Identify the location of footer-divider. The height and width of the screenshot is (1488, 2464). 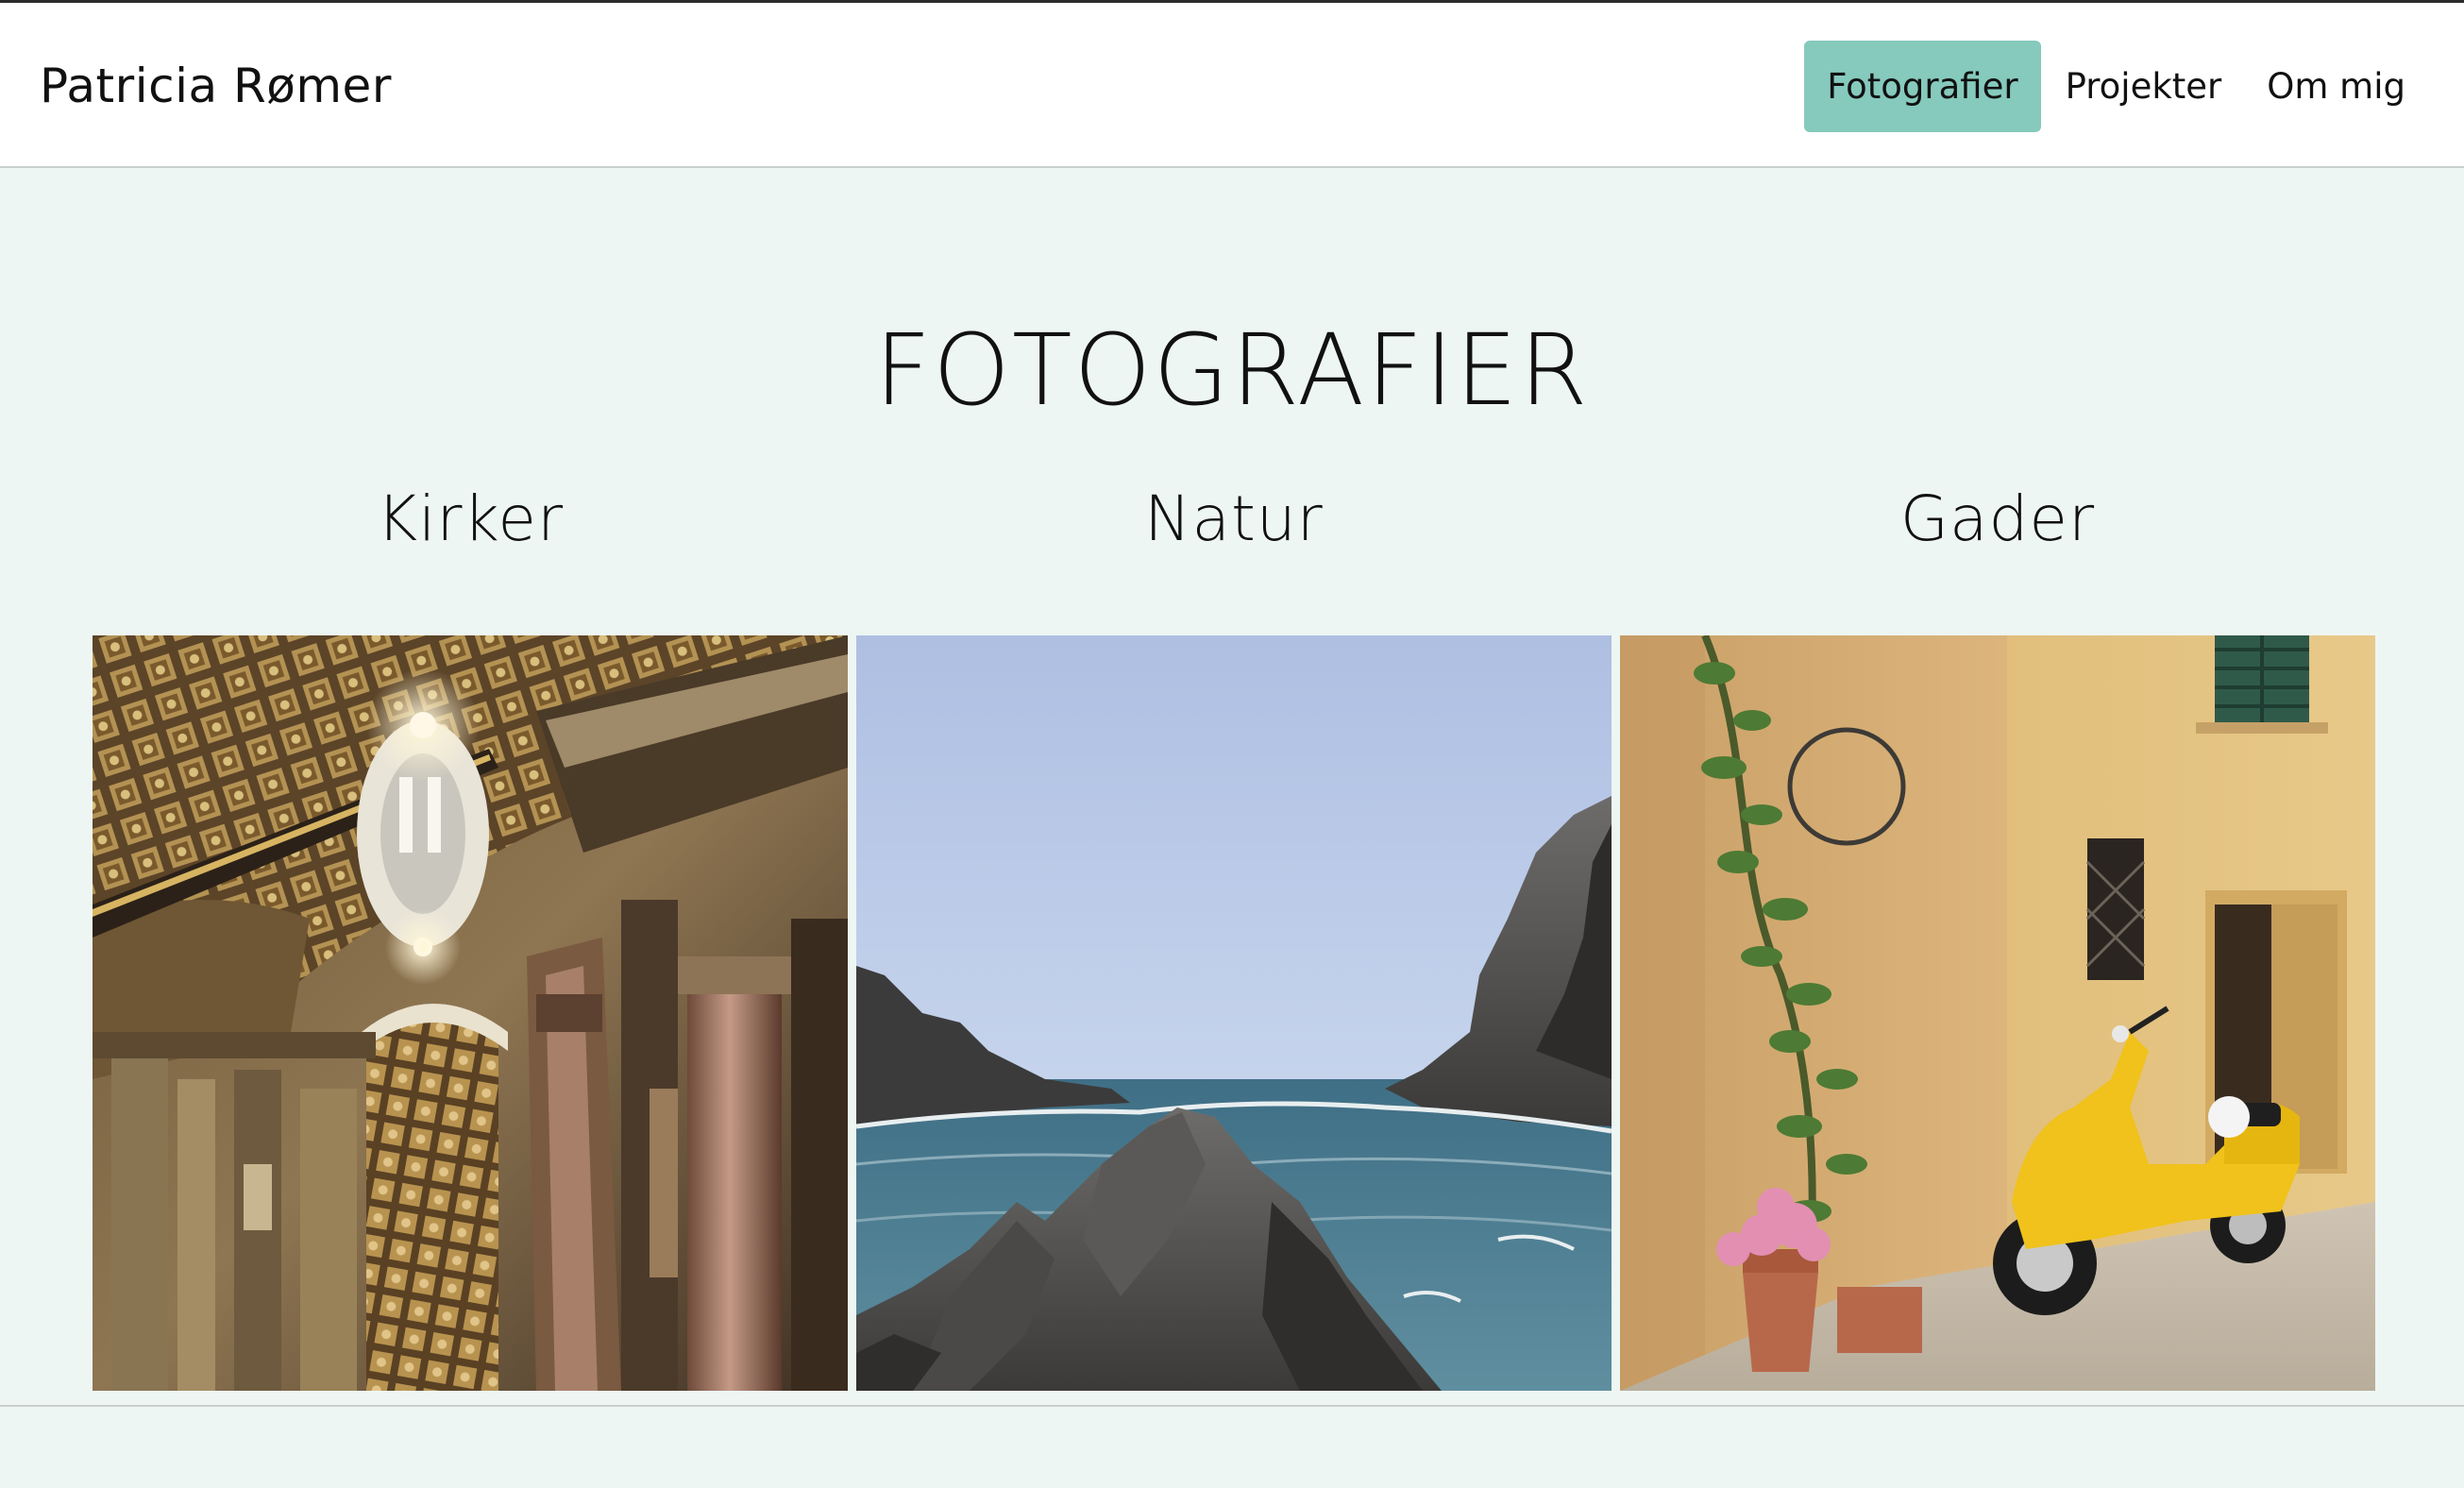
(1232, 1406).